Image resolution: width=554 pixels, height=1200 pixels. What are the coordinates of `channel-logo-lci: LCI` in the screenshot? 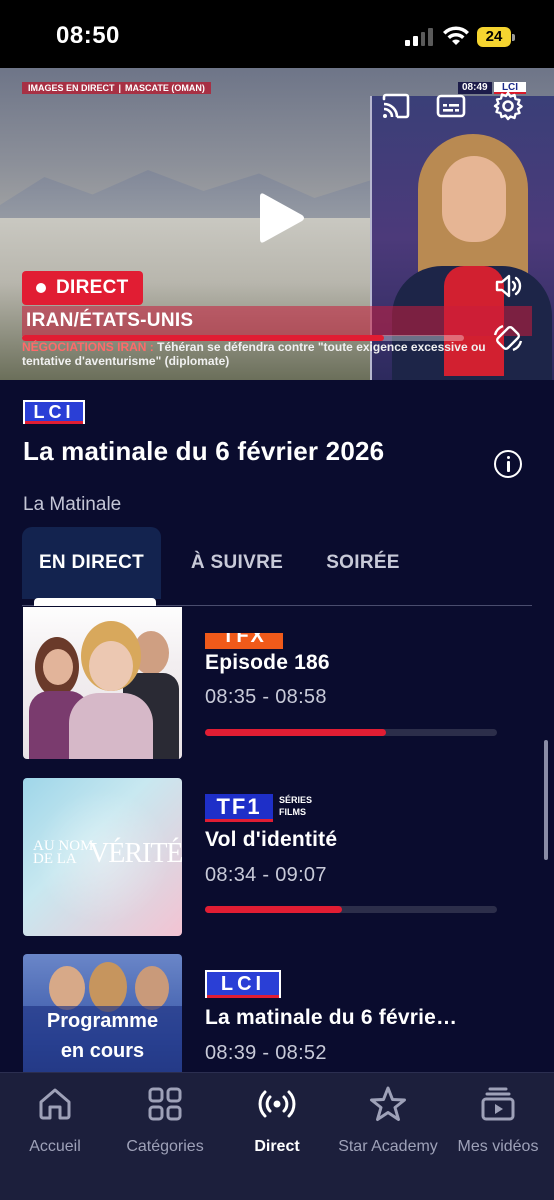 It's located at (243, 984).